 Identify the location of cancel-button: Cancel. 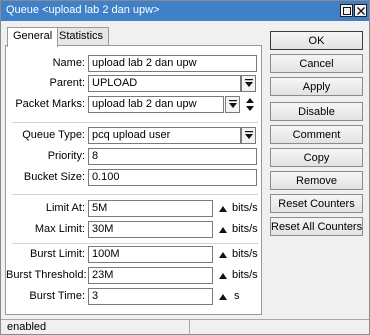
(316, 63).